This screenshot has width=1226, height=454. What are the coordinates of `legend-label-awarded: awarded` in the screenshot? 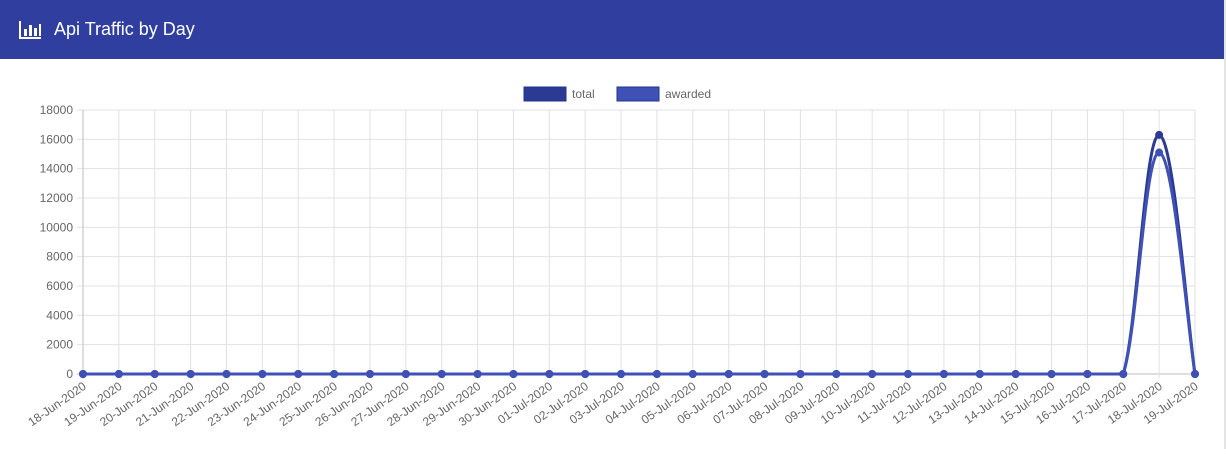 It's located at (688, 94).